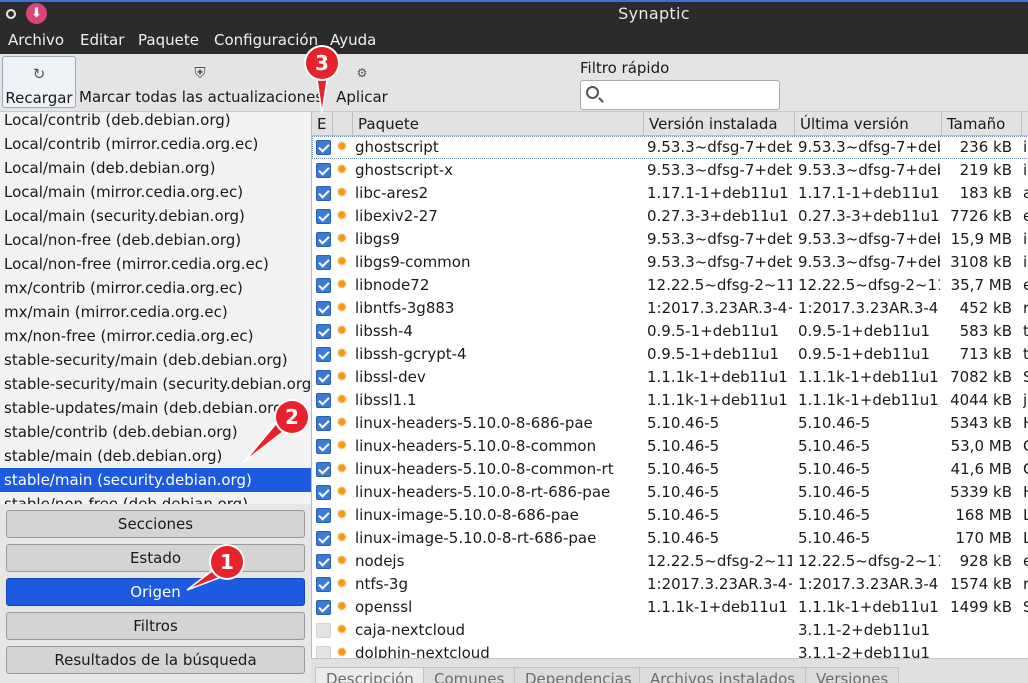 The image size is (1028, 683). Describe the element at coordinates (469, 675) in the screenshot. I see `tab-common: Comunes` at that location.